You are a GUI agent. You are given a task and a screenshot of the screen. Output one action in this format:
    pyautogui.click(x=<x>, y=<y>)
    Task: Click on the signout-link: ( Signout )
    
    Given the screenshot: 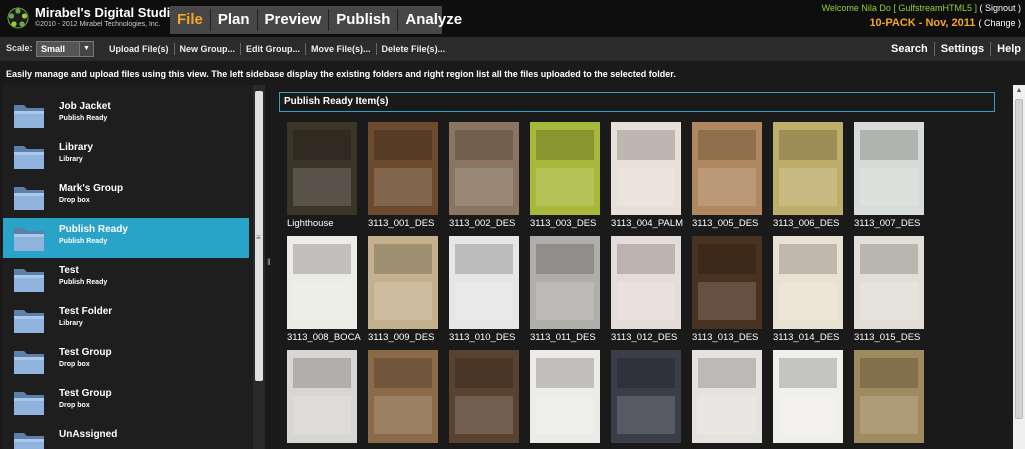 What is the action you would take?
    pyautogui.click(x=1000, y=8)
    